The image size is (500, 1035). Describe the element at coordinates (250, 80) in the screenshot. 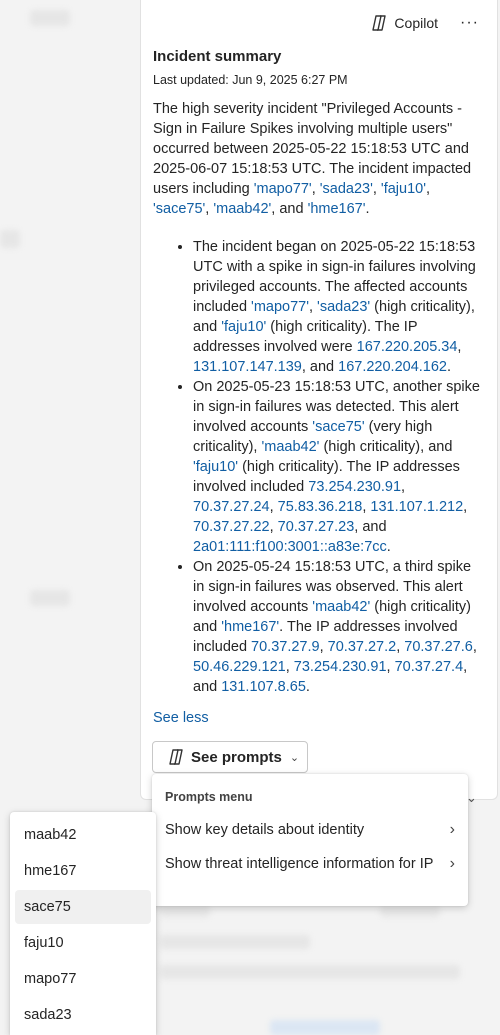

I see `last-updated: Last updated: Jun 9, 2025 6:27 PM` at that location.